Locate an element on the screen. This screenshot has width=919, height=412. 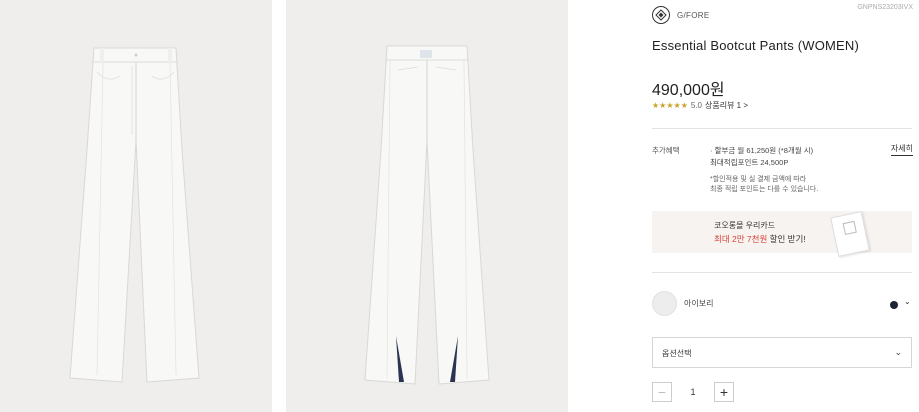
card-promo-highlight: 최대 2만 7천원 is located at coordinates (741, 239).